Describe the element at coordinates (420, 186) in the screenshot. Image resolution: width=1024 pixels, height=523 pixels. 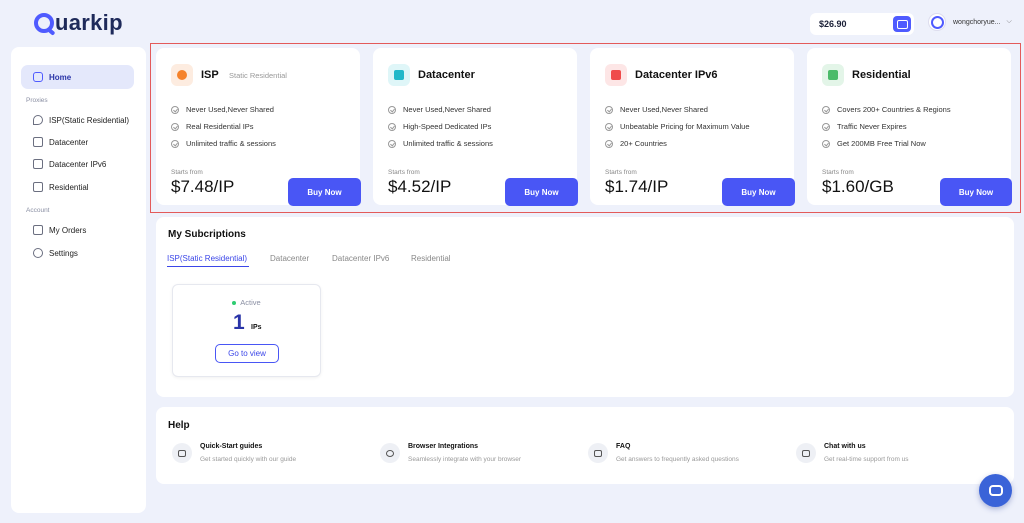
I see `product-price: $4.52/IP` at that location.